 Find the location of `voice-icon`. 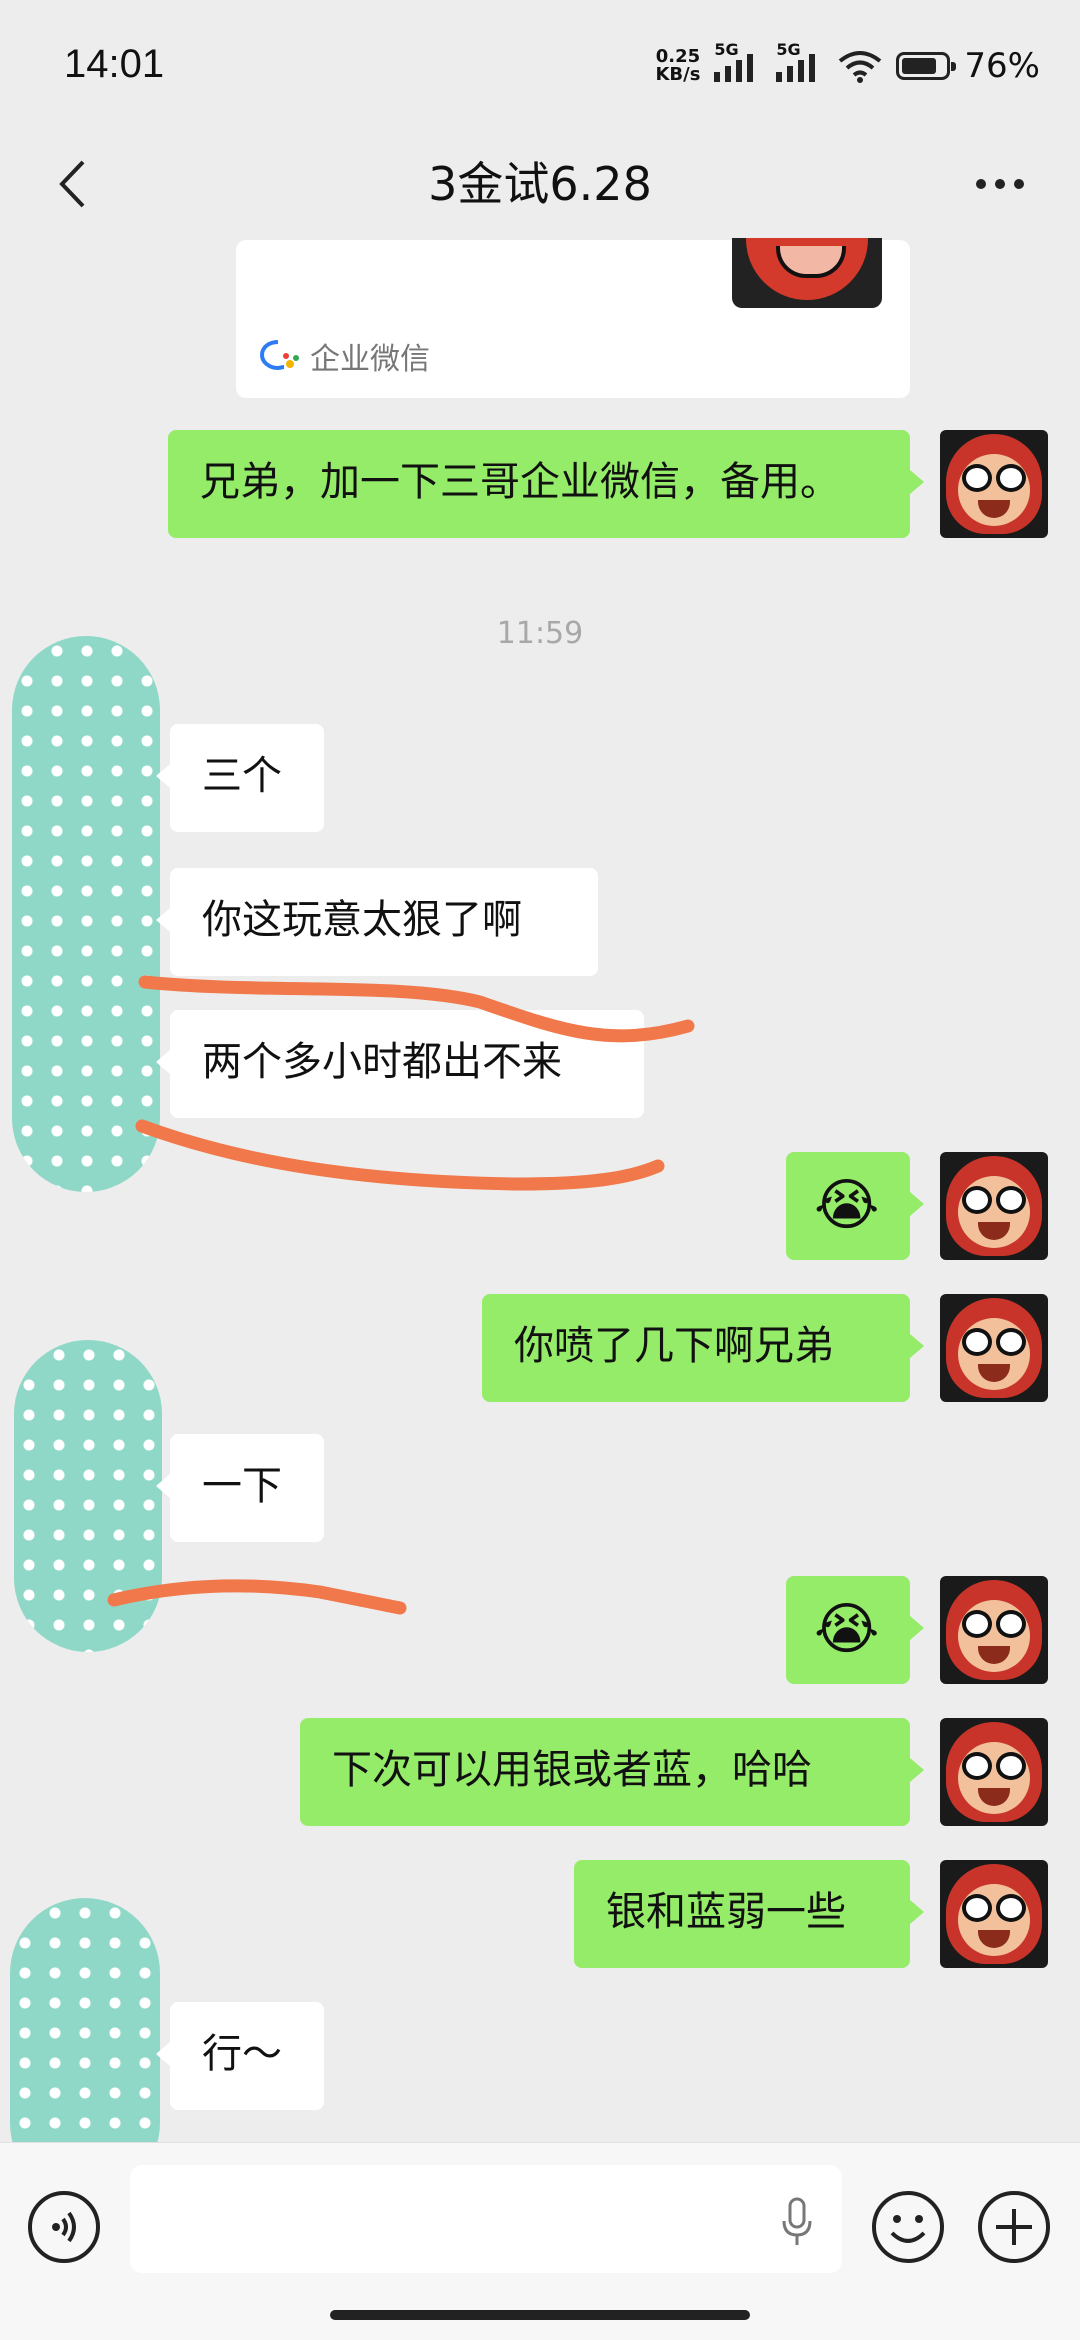

voice-icon is located at coordinates (64, 2227).